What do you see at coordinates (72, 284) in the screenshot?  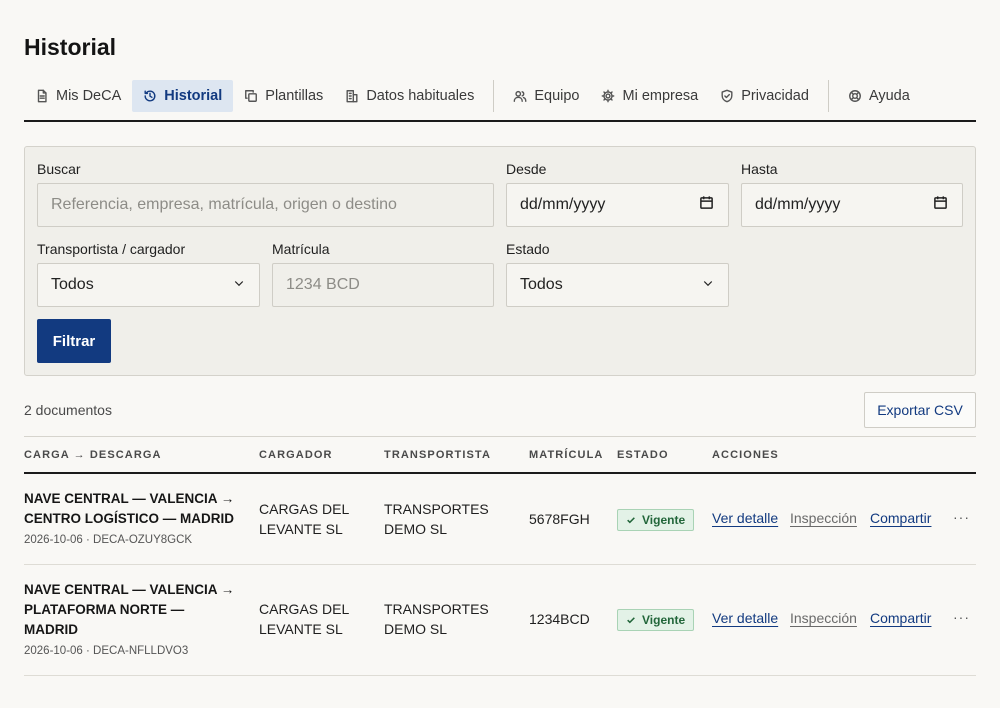 I see `party-select-value: Todos` at bounding box center [72, 284].